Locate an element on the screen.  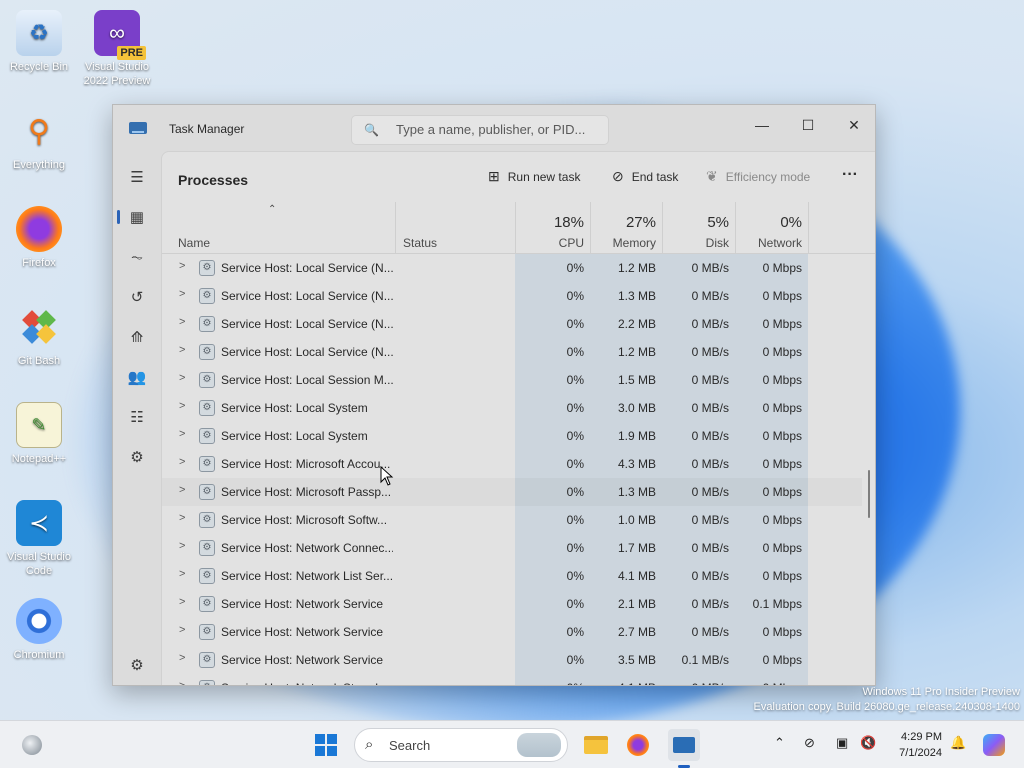
users-icon: 👥 is located at coordinates (137, 377).